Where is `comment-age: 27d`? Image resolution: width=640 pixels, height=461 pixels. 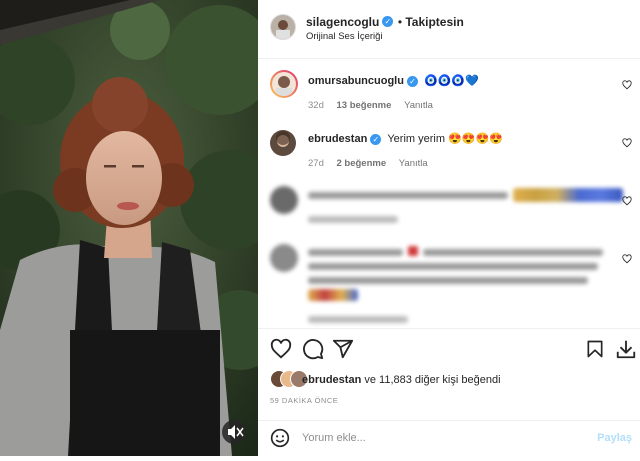
comment-age: 27d is located at coordinates (316, 163).